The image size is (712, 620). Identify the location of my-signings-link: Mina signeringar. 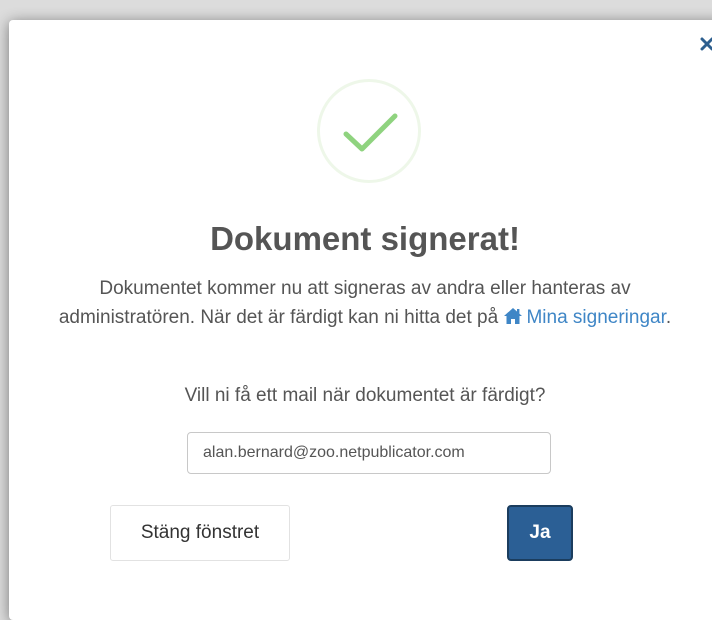
(584, 317).